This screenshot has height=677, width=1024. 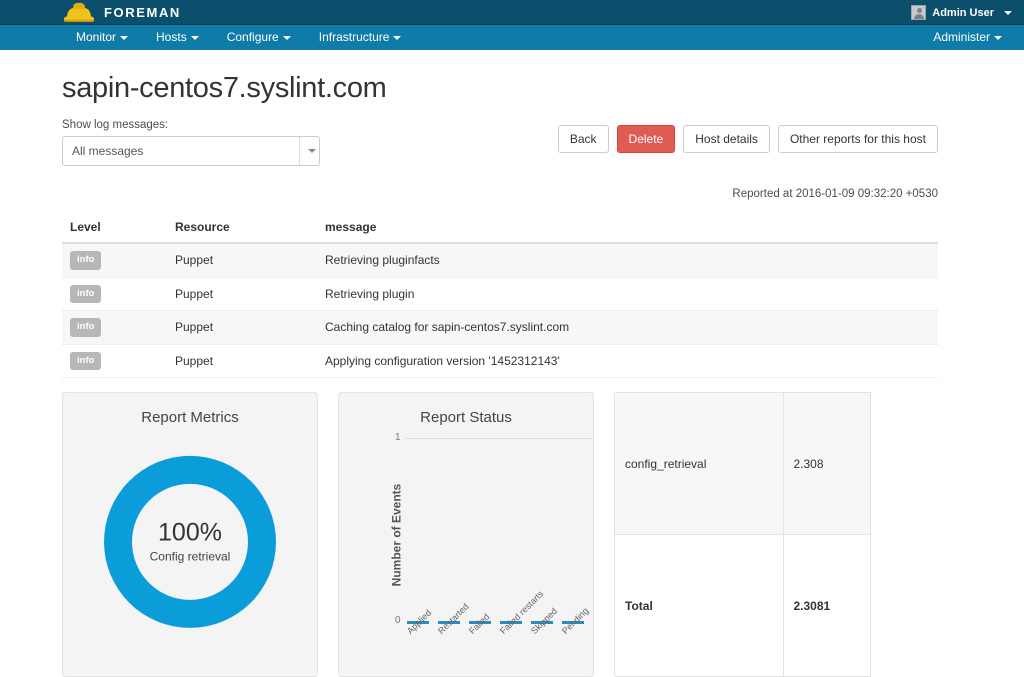 I want to click on user-menu: Admin User, so click(x=961, y=12).